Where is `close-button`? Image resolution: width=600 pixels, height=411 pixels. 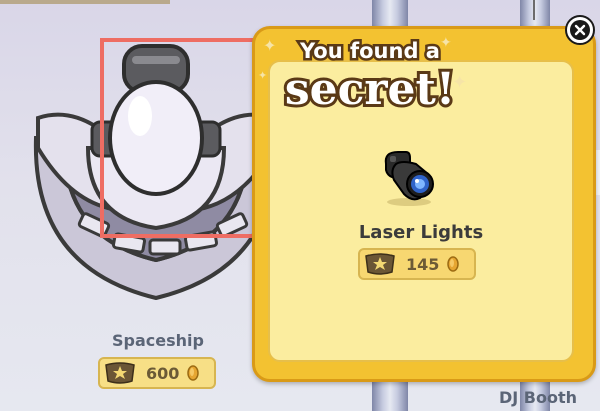 close-button is located at coordinates (580, 30).